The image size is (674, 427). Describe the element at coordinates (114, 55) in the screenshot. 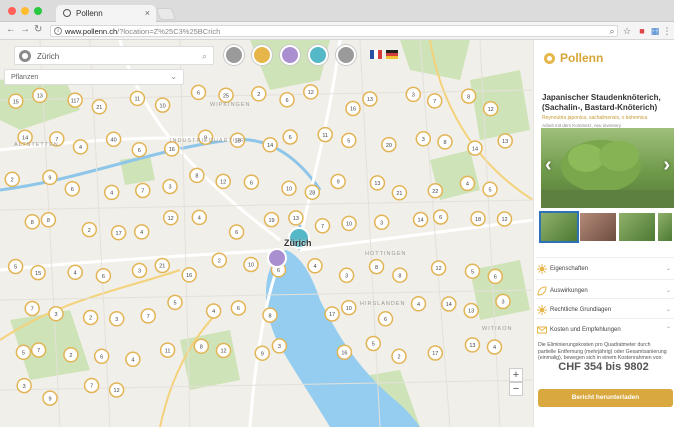

I see `location-search-input: Zürich ⌕` at that location.